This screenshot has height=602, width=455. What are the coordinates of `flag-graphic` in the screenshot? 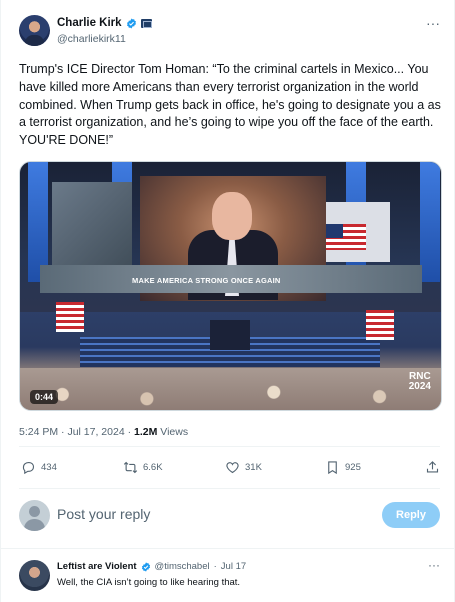 It's located at (346, 237).